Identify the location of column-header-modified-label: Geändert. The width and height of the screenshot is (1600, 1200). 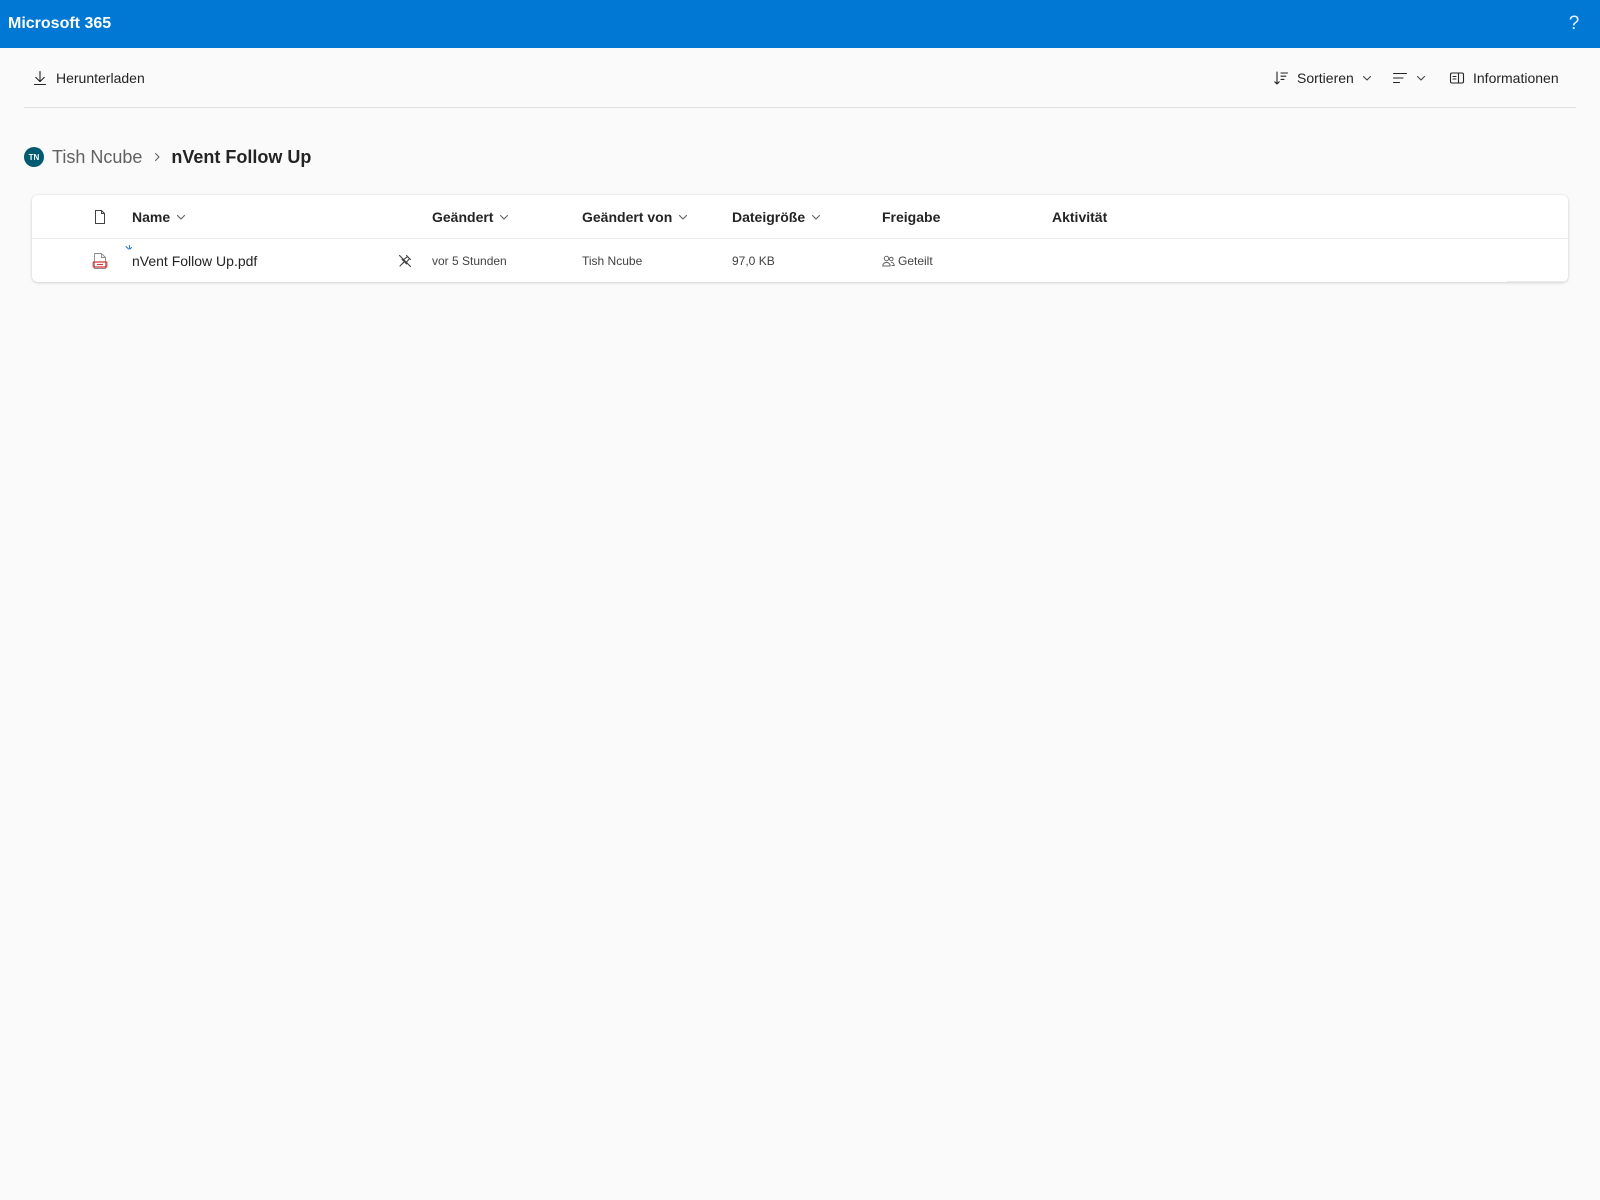
(463, 217).